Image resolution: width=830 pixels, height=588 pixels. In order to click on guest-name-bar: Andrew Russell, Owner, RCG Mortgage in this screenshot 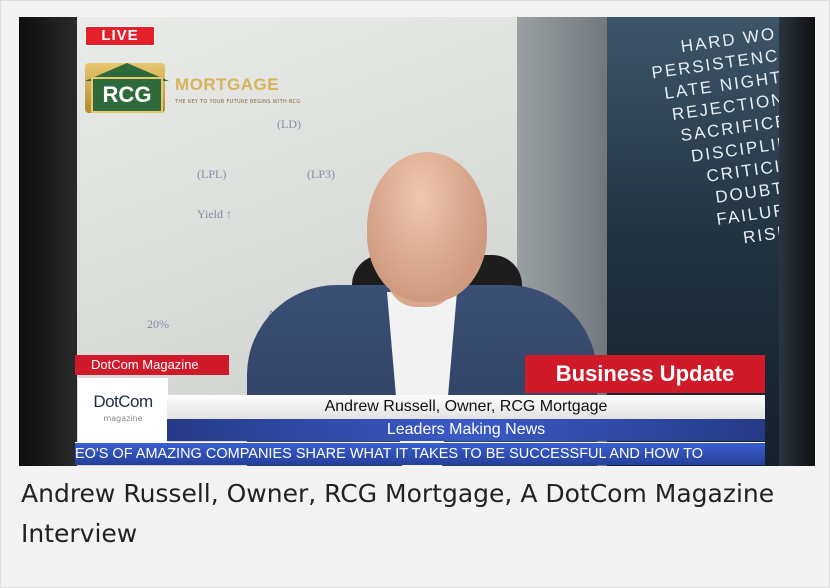, I will do `click(466, 407)`.